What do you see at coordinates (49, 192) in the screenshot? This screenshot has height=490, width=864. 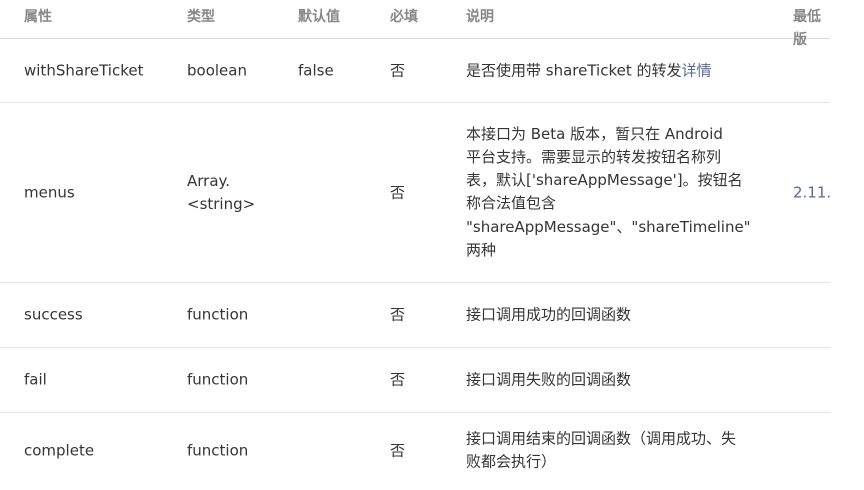 I see `cell-property: menus` at bounding box center [49, 192].